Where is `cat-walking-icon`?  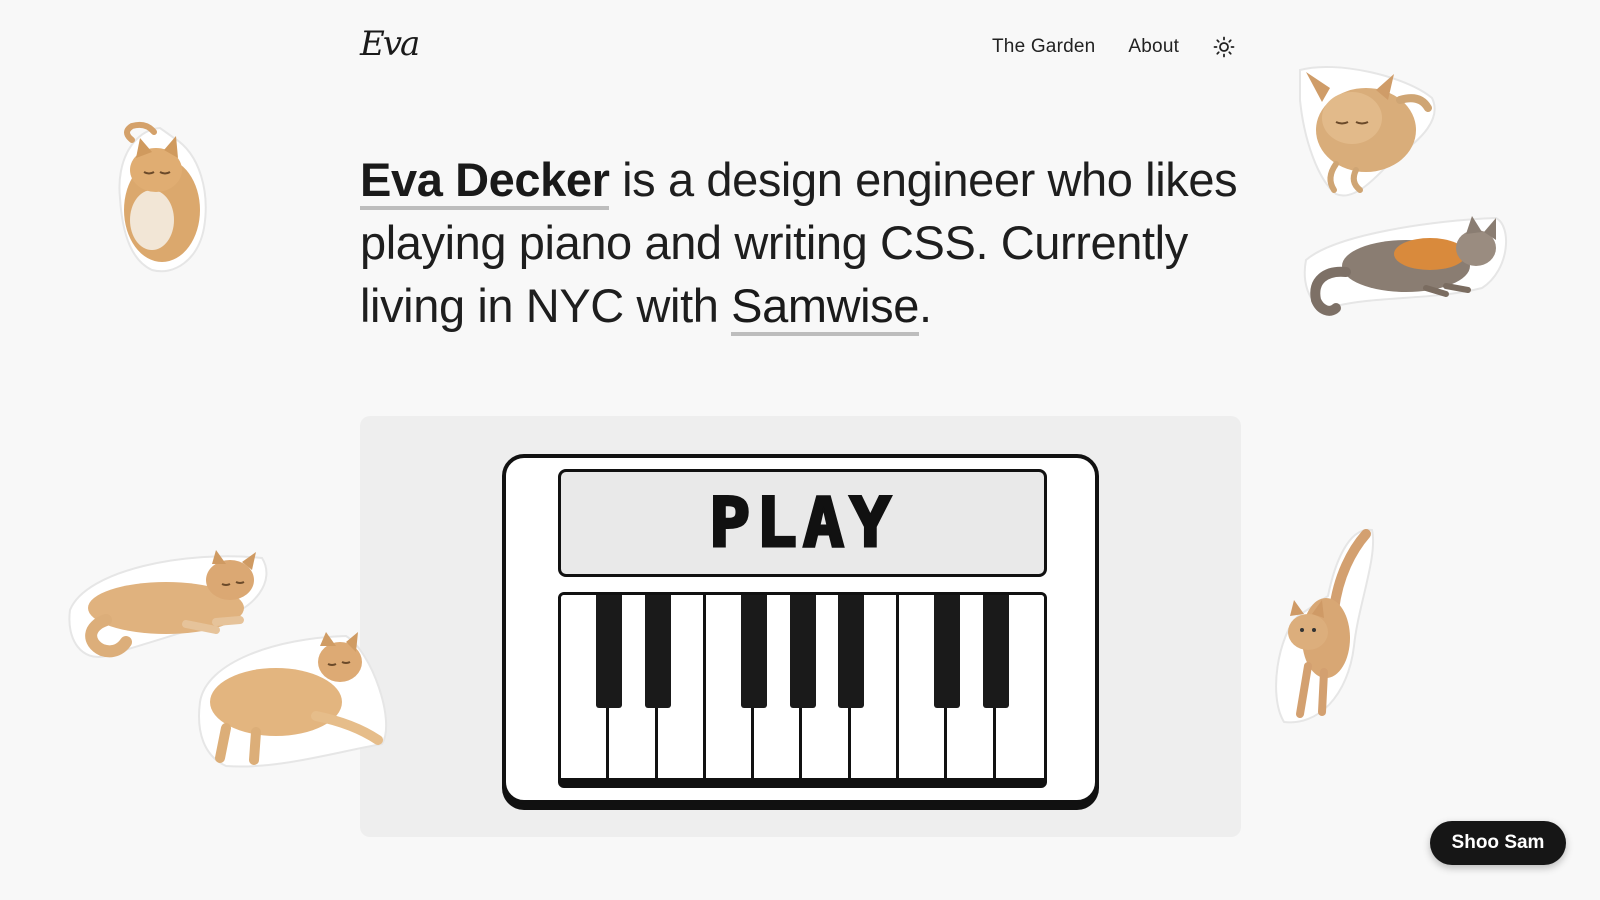
cat-walking-icon is located at coordinates (1325, 626).